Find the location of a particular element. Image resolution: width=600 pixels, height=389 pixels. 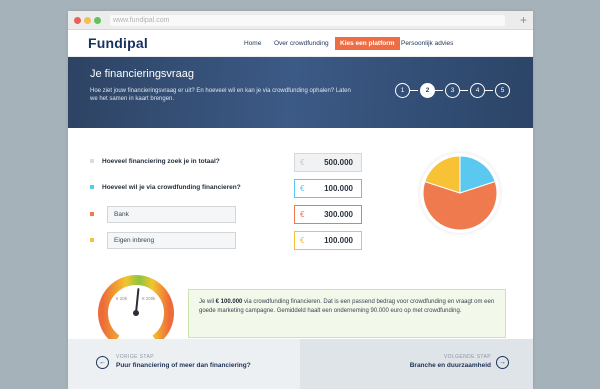

minimize-window-dot is located at coordinates (87, 20).